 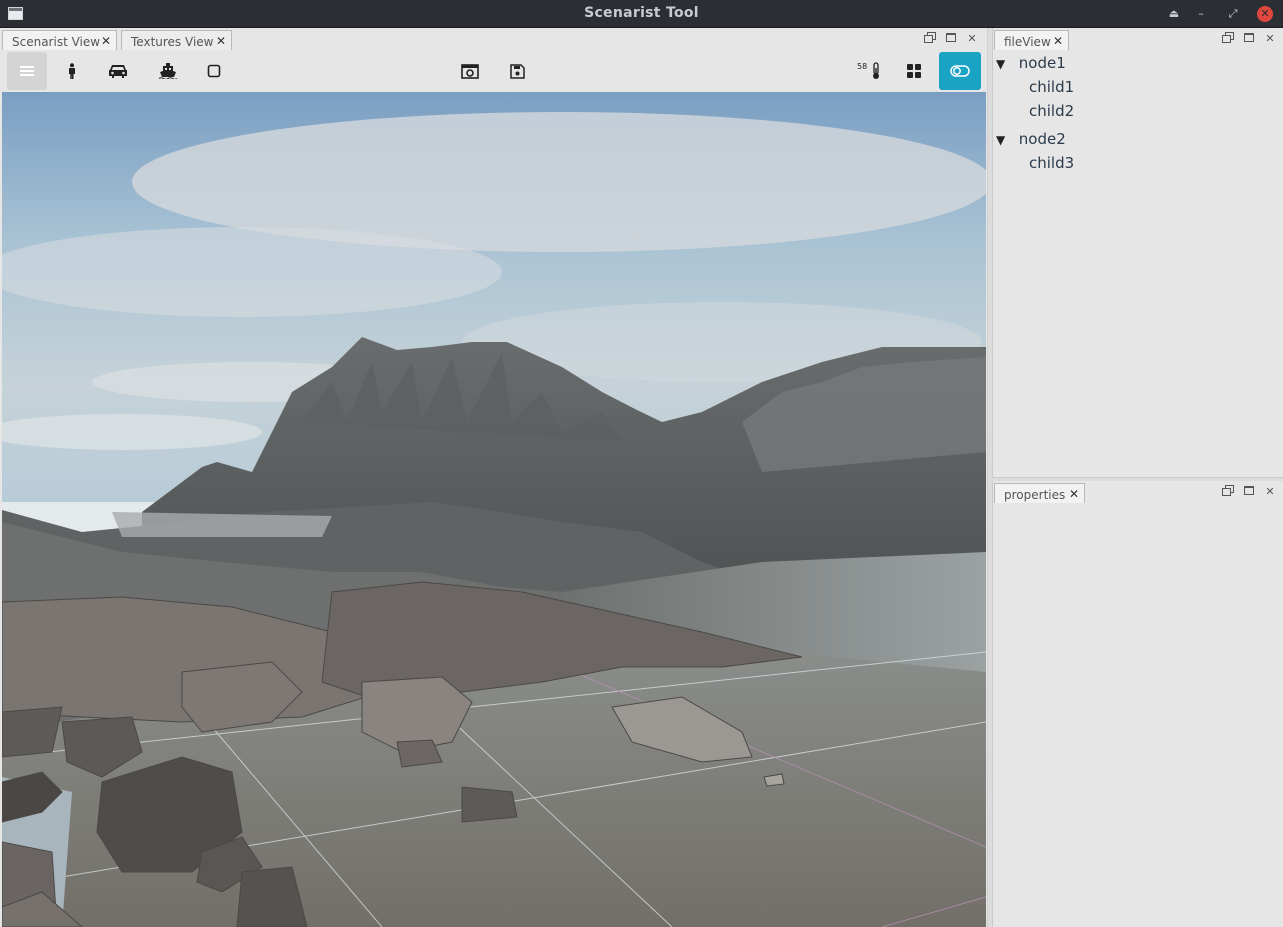 I want to click on left-tabbar: Scenarist View ✕ Textures View ✕ ✕, so click(x=493, y=39).